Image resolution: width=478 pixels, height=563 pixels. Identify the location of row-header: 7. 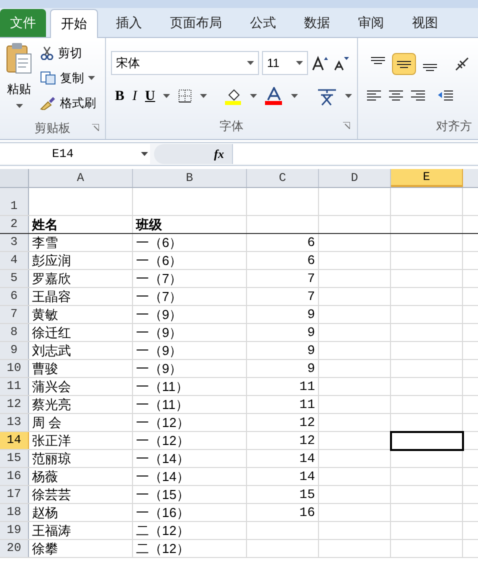
(14, 314).